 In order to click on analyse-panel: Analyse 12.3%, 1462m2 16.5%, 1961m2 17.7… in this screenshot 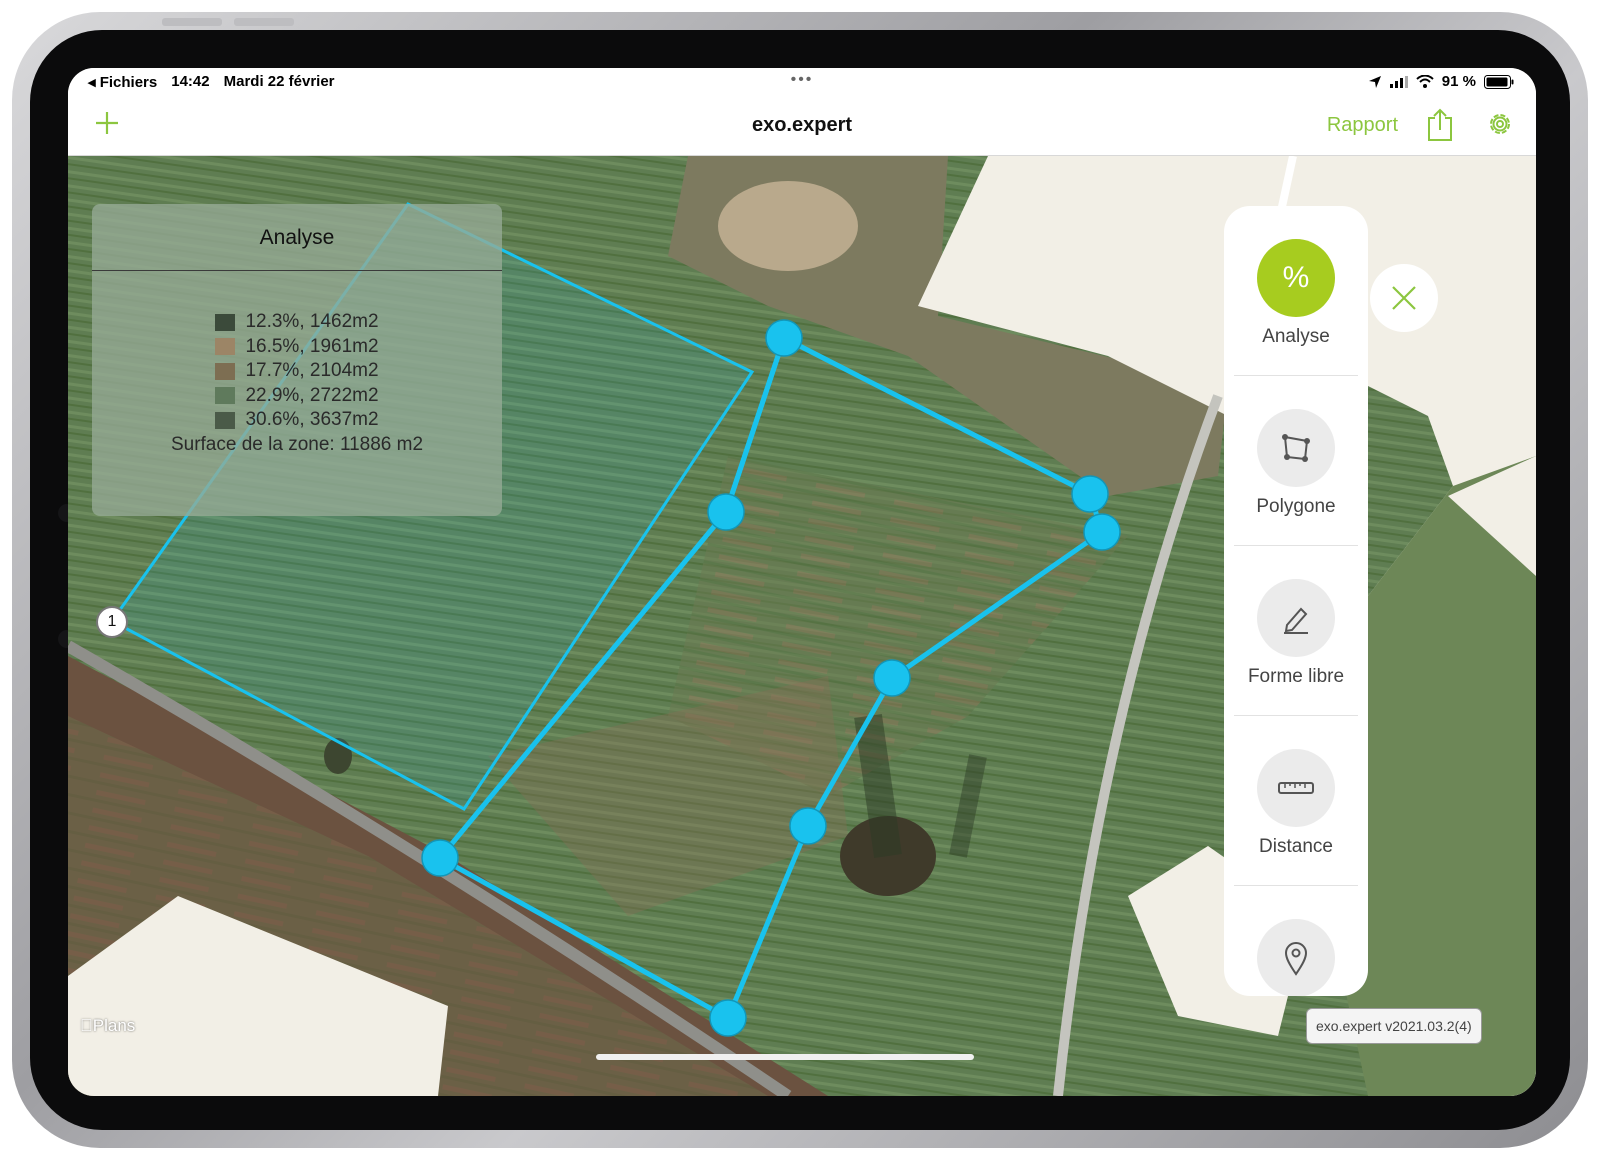, I will do `click(297, 360)`.